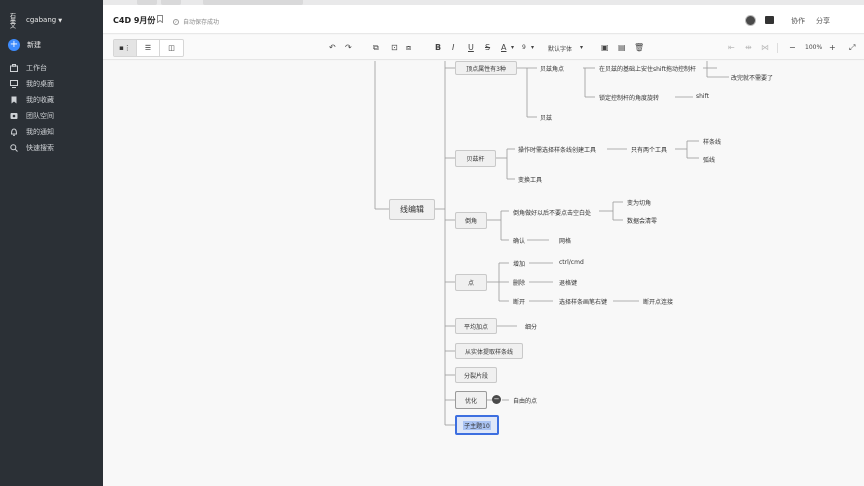  What do you see at coordinates (752, 77) in the screenshot?
I see `mindmap-node: 改完就不需要了` at bounding box center [752, 77].